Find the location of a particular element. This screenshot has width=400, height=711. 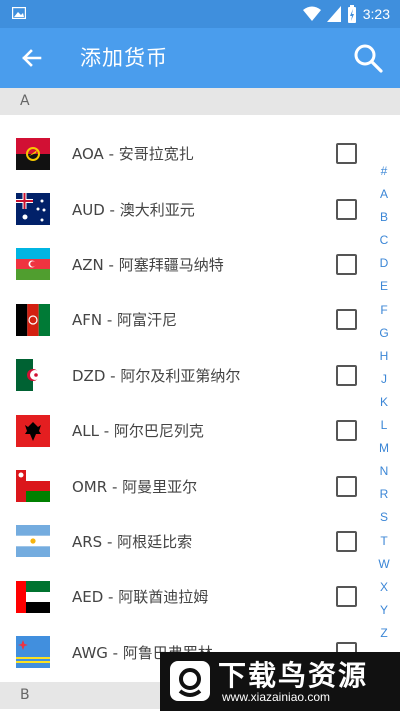

index-letter: S is located at coordinates (384, 517).